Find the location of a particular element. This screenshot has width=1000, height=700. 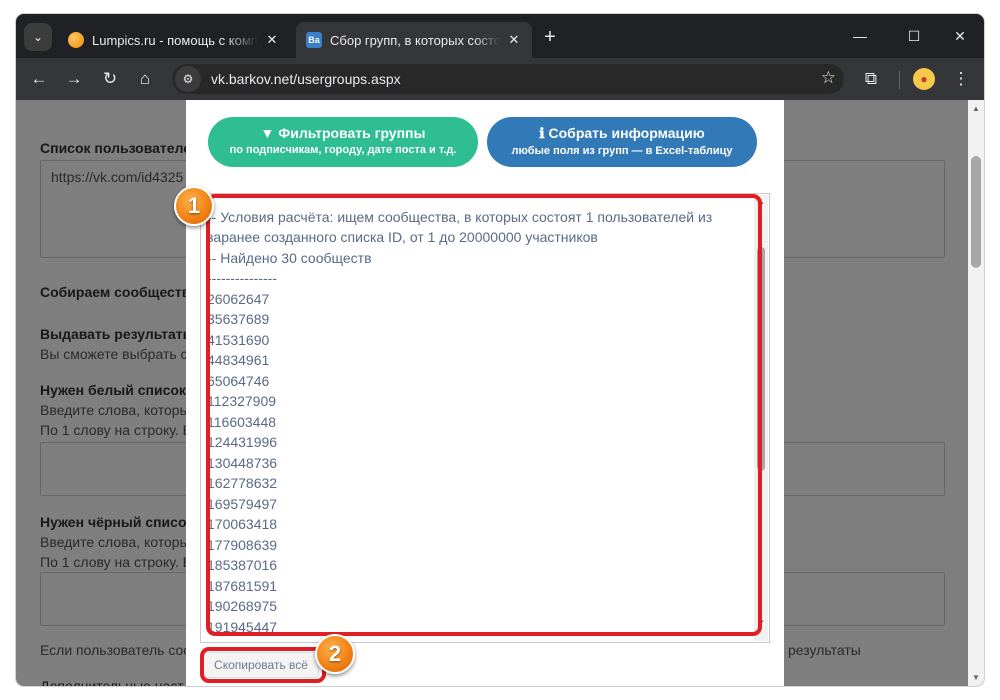

bookmark-star-icon: ☆ is located at coordinates (828, 78).